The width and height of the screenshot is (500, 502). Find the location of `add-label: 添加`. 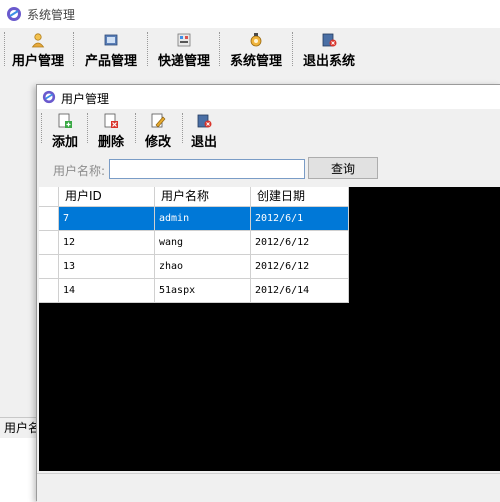

add-label: 添加 is located at coordinates (64, 142).